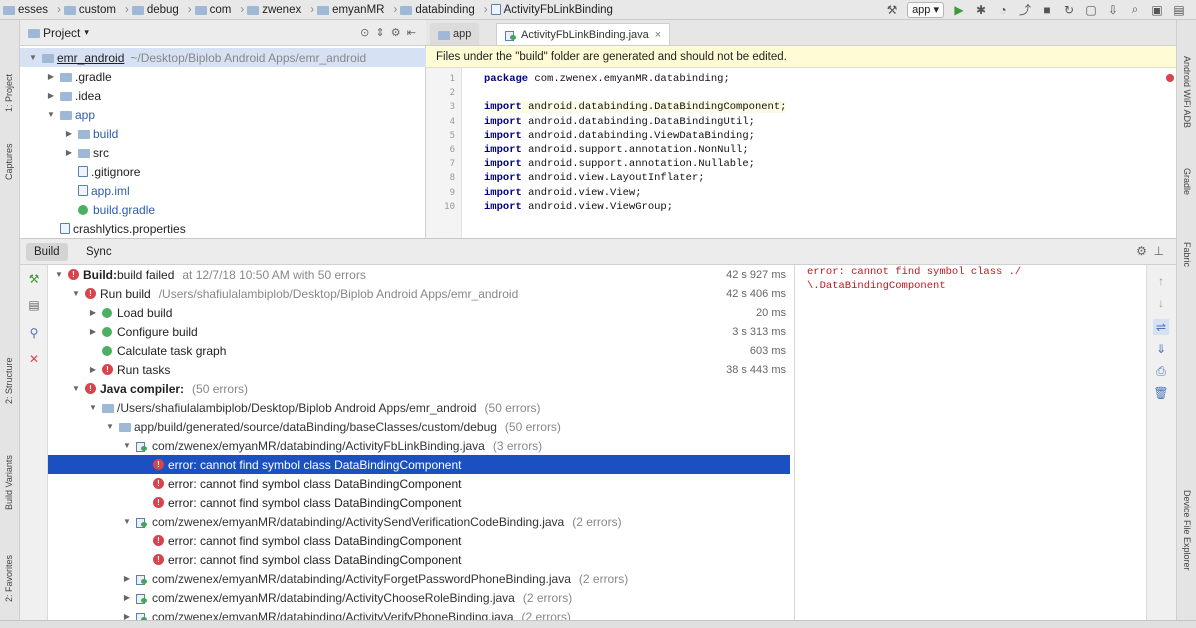  What do you see at coordinates (223, 133) in the screenshot?
I see `tree-item: ▶ build` at bounding box center [223, 133].